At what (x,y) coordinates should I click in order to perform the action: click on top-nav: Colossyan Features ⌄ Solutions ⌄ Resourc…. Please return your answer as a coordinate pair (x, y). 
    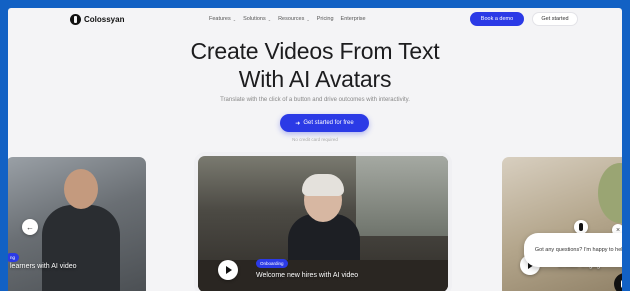
    Looking at the image, I should click on (315, 19).